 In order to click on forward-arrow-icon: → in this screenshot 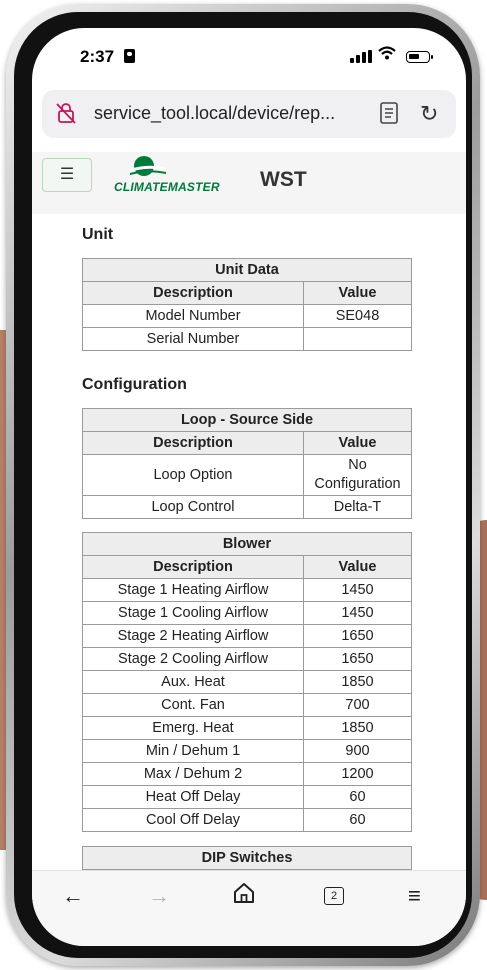, I will do `click(159, 896)`.